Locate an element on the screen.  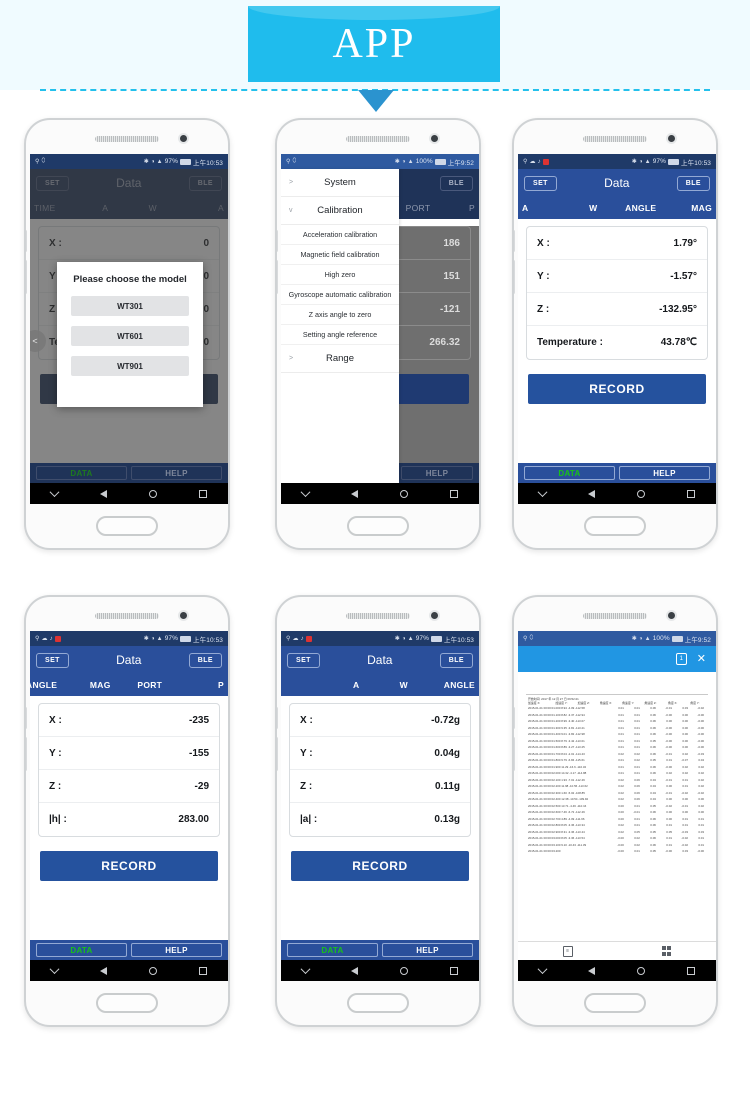
menu-item-z-axis-angle-to-zero: Z axis angle to zero is located at coordinates (340, 315).